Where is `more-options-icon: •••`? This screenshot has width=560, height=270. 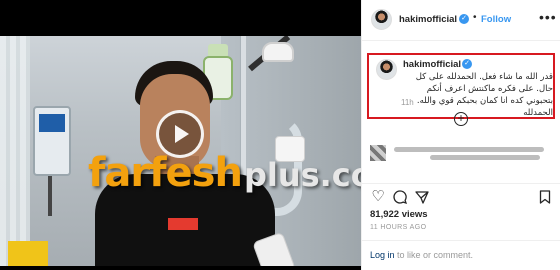
more-options-icon: ••• is located at coordinates (548, 17).